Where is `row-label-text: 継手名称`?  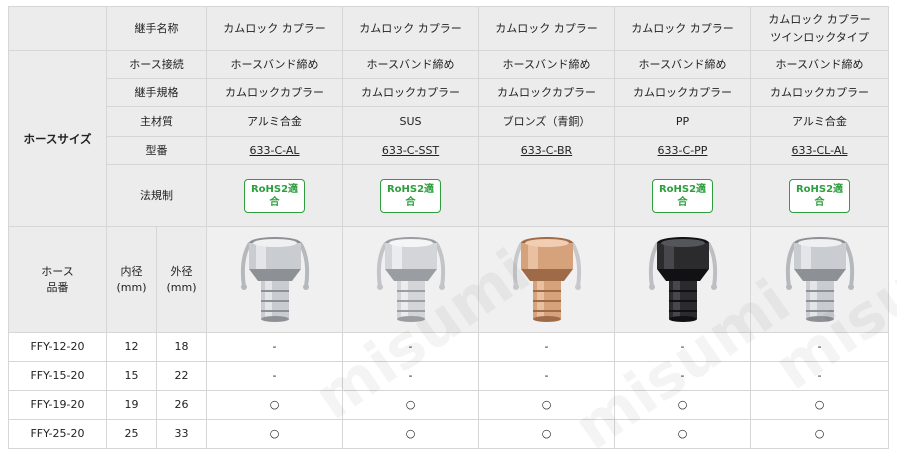 row-label-text: 継手名称 is located at coordinates (156, 28).